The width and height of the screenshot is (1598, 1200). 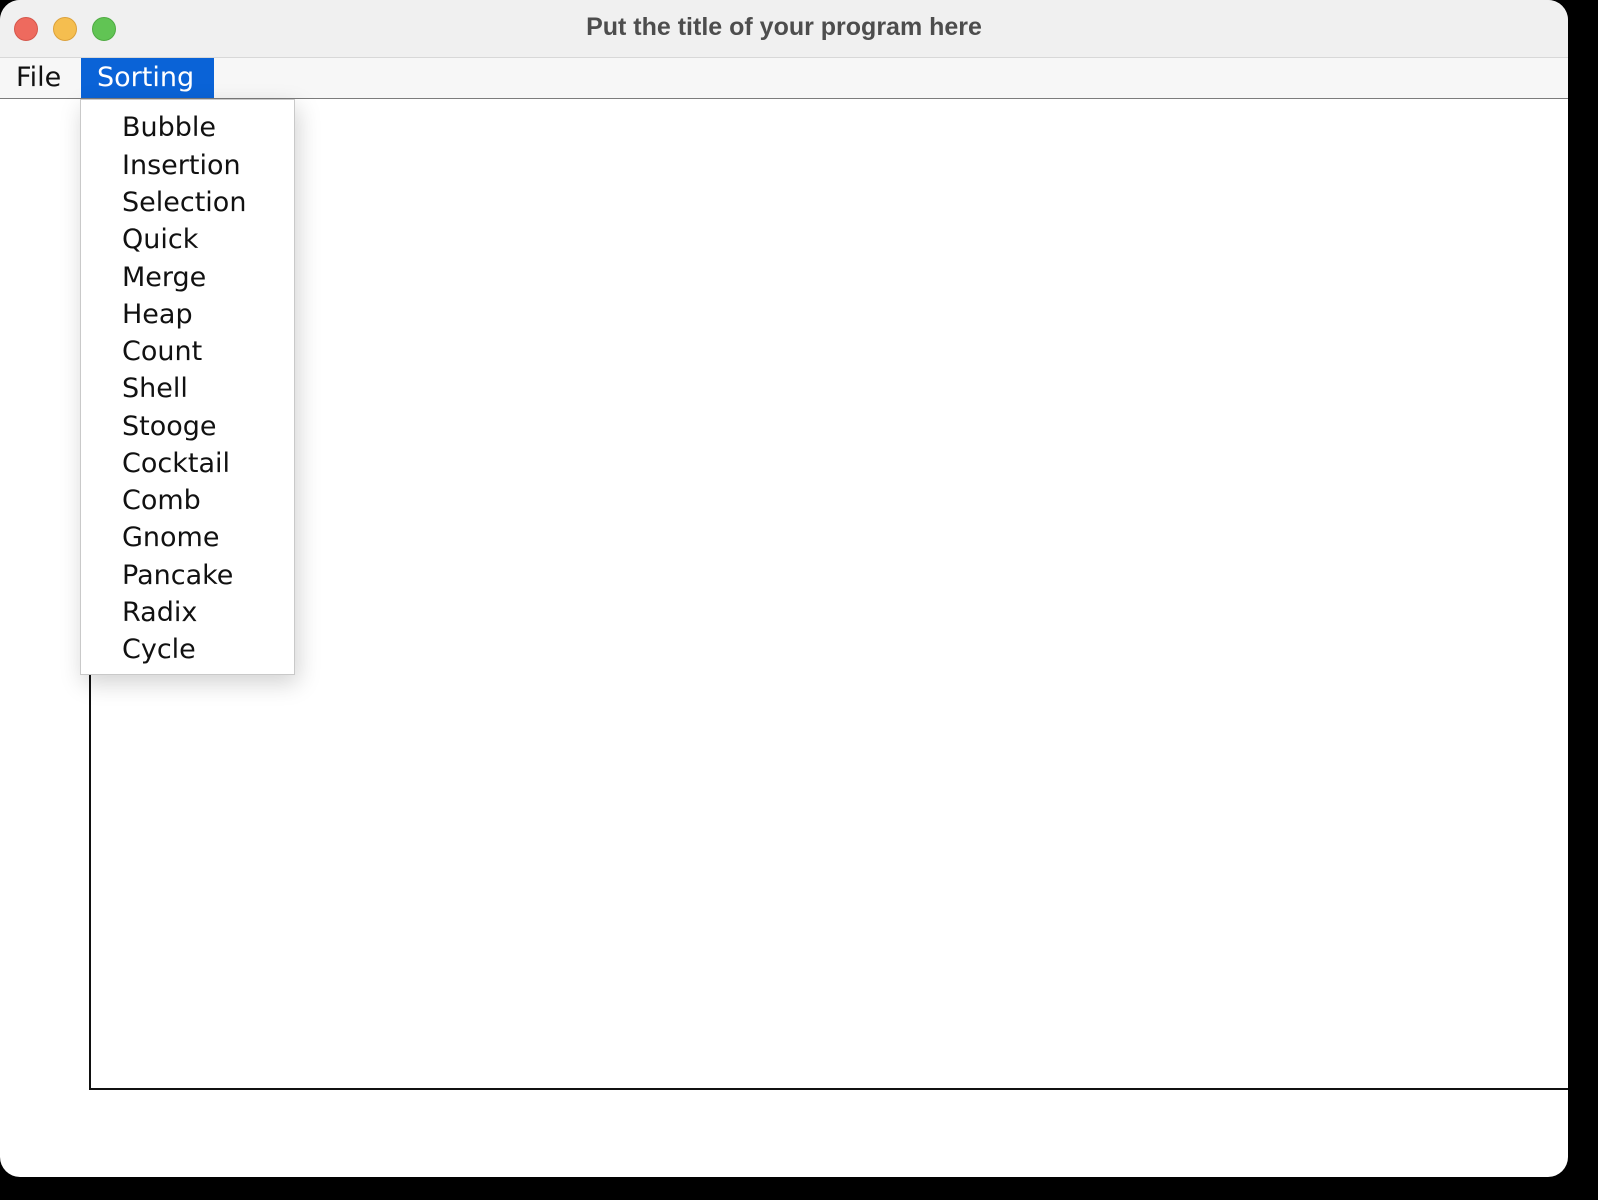 What do you see at coordinates (176, 463) in the screenshot?
I see `menu-item-cocktail: Cocktail` at bounding box center [176, 463].